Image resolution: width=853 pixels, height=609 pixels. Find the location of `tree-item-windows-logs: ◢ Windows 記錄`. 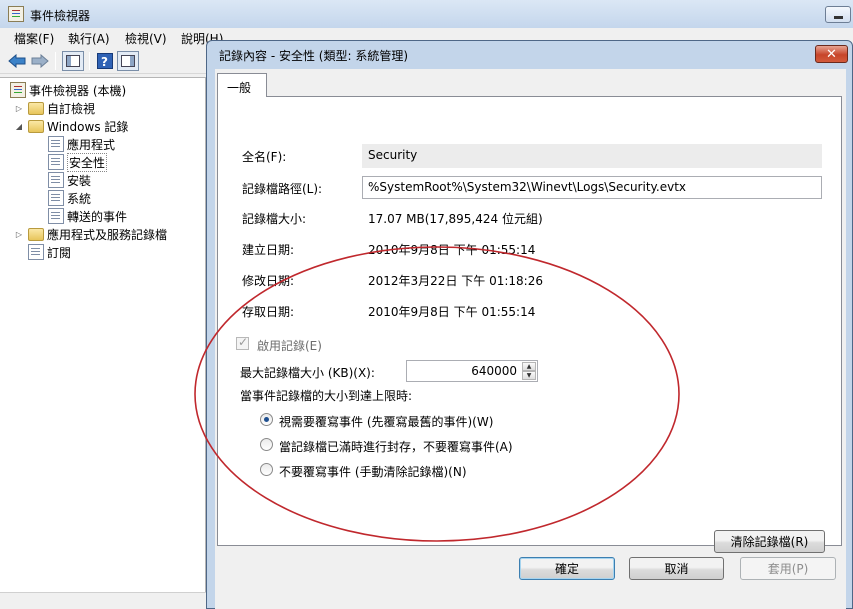

tree-item-windows-logs: ◢ Windows 記錄 is located at coordinates (71, 126).